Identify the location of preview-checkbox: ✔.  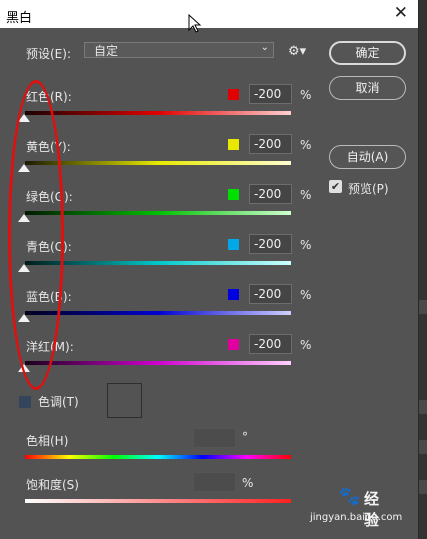
(335, 186).